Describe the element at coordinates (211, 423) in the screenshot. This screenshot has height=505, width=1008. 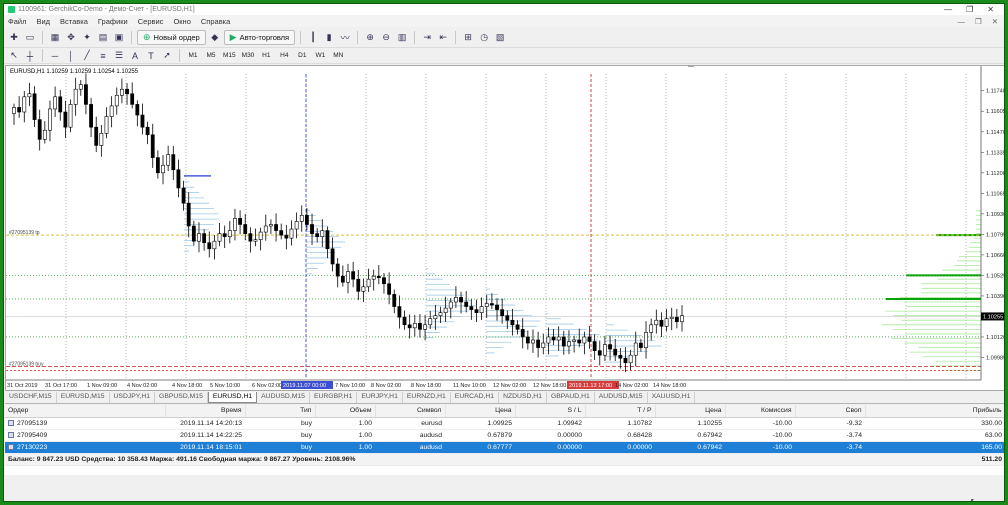
I see `cell-value: 2019.11.14 14:20:13` at that location.